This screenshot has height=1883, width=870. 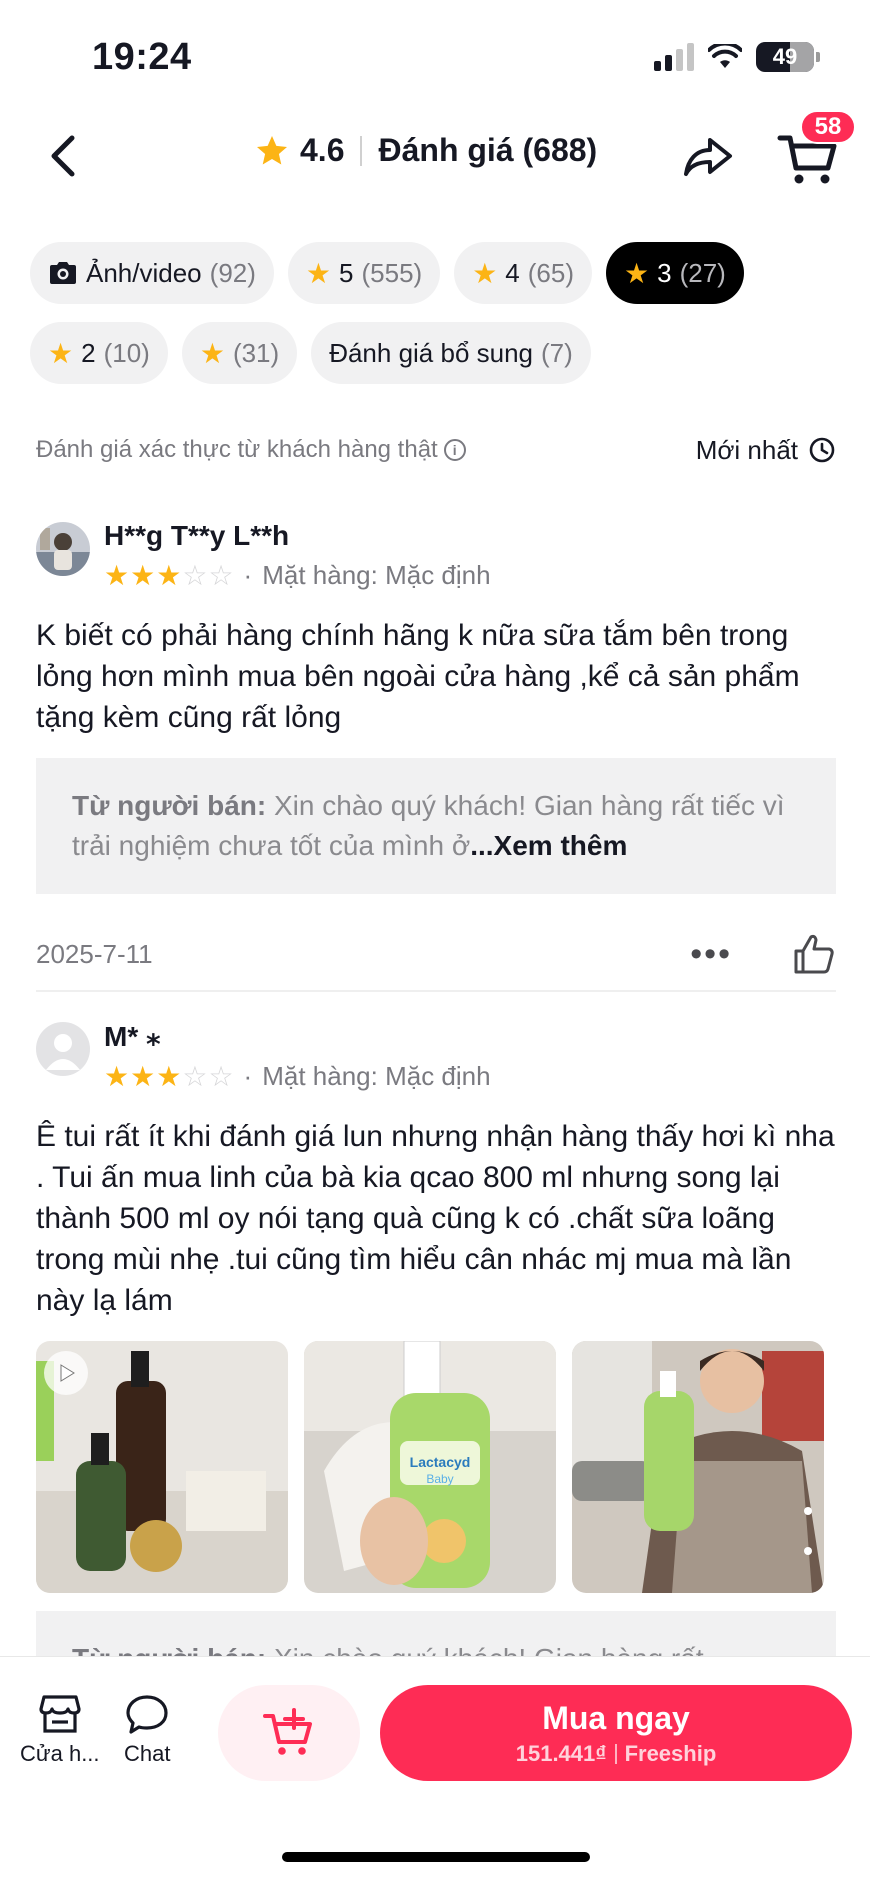 I want to click on bottom-action-bar: Cửa h... Chat Mua ngay 151.441₫ Freeship, so click(x=435, y=1769).